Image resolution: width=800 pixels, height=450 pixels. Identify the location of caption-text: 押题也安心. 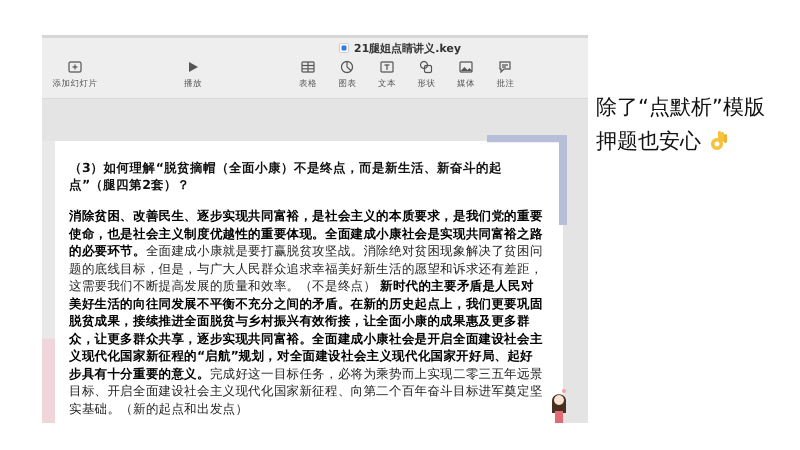
(648, 141).